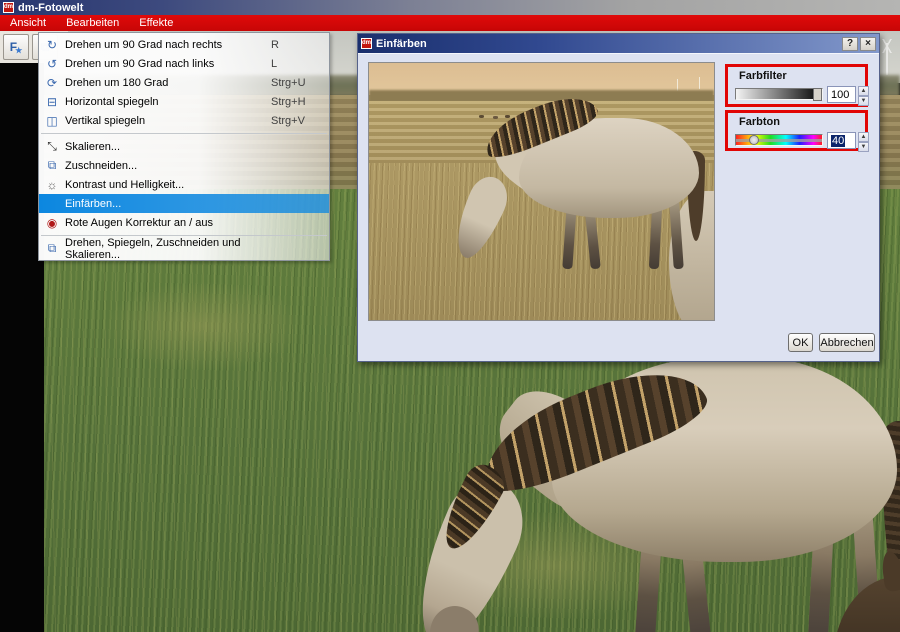 The height and width of the screenshot is (632, 900). Describe the element at coordinates (763, 76) in the screenshot. I see `farbfilter-label: Farbfilter` at that location.